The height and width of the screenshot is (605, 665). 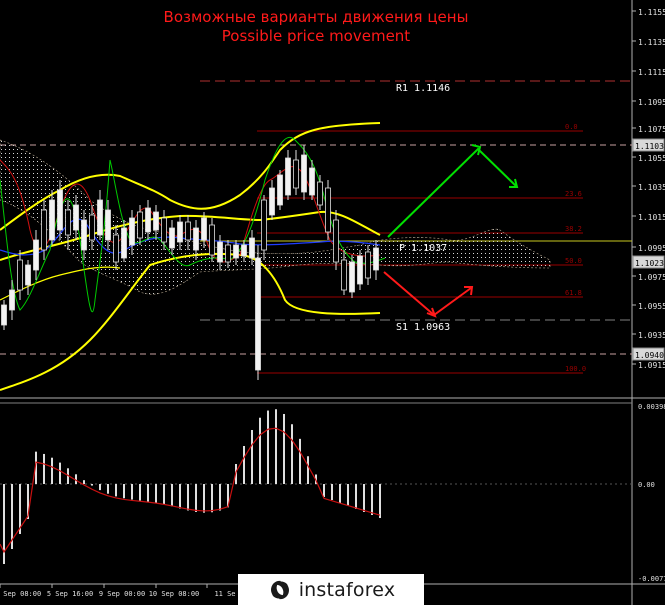 I want to click on fib-label-f618: 61.8, so click(x=573, y=293).